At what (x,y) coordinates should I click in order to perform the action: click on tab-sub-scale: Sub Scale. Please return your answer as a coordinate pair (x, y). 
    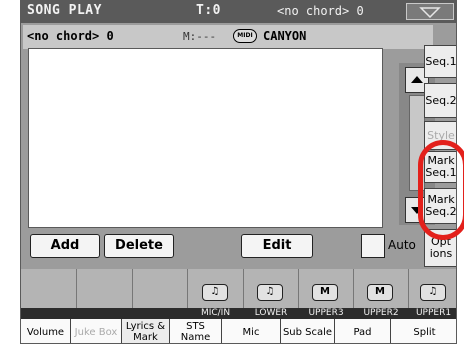
    Looking at the image, I should click on (307, 331).